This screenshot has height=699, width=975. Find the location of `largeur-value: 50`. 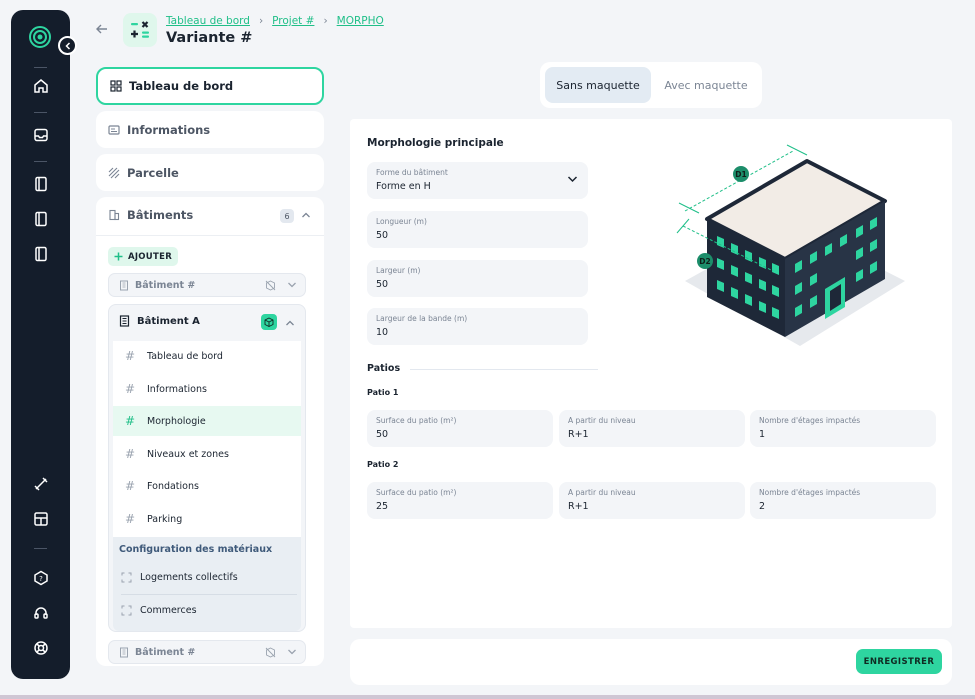

largeur-value: 50 is located at coordinates (382, 284).